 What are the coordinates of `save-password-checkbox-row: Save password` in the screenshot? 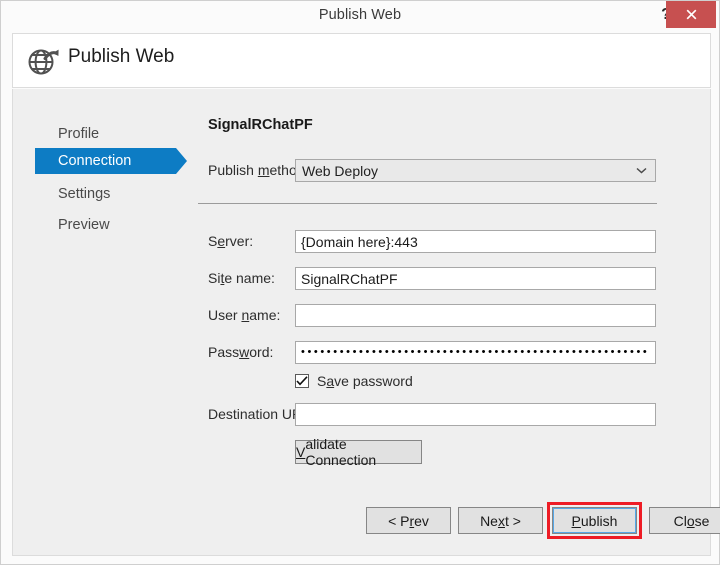 It's located at (354, 381).